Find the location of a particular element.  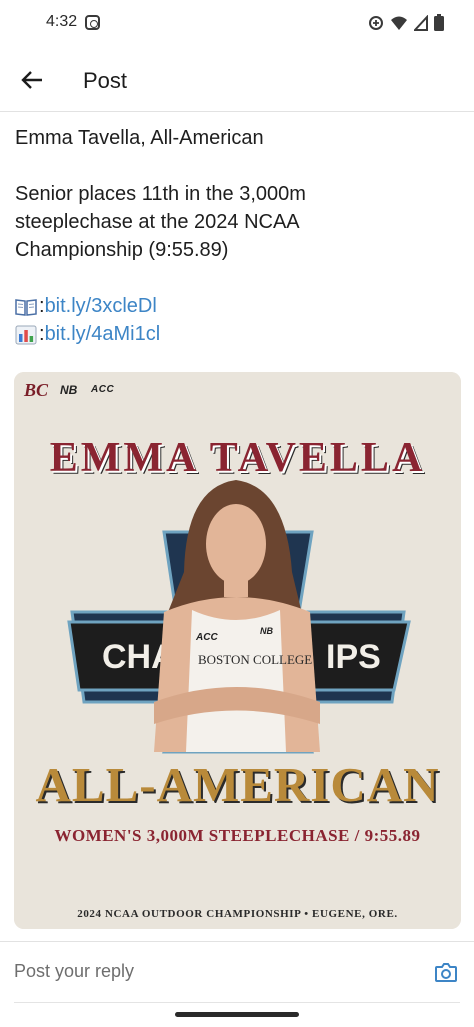

camera-button is located at coordinates (446, 972).